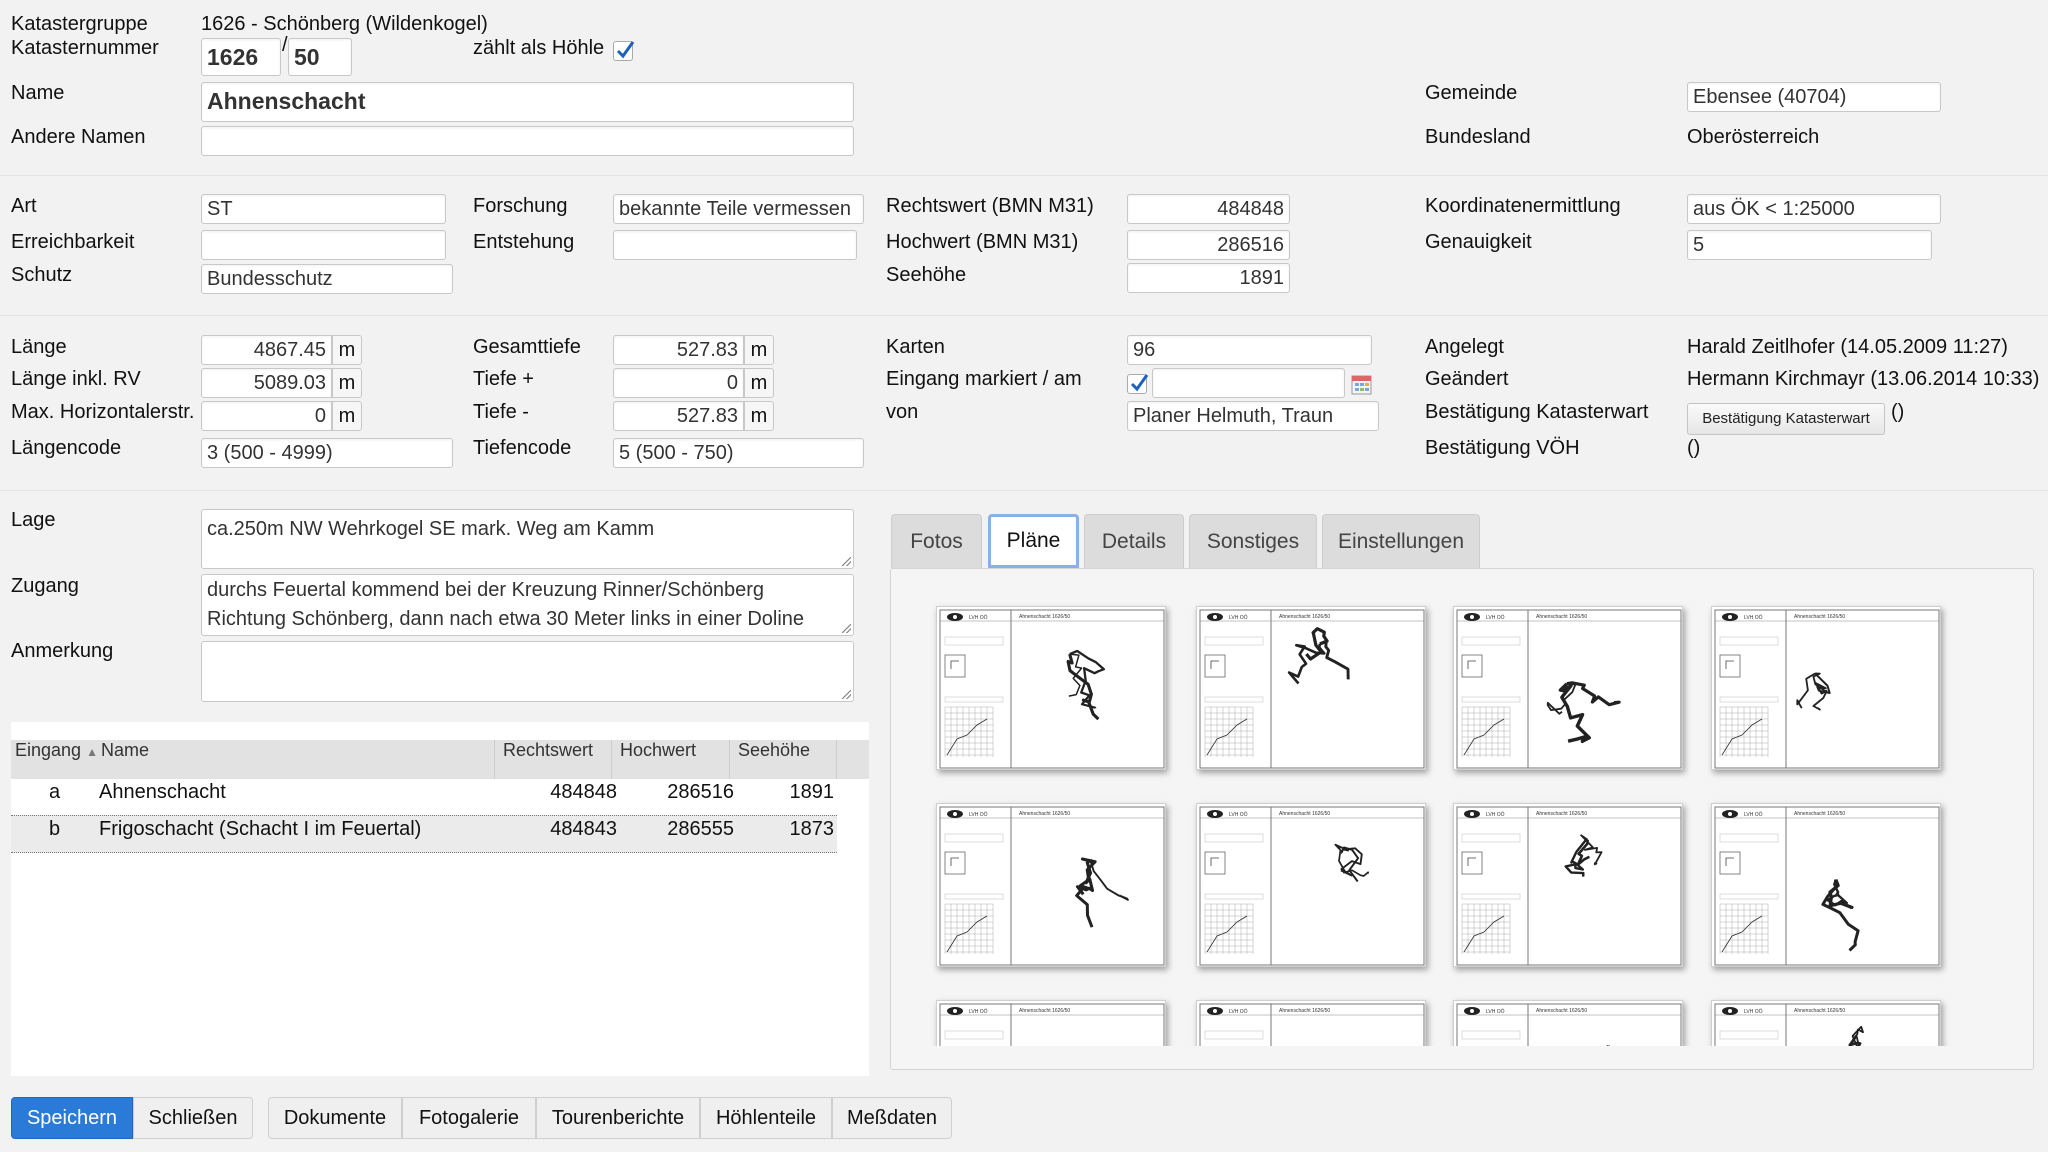 The width and height of the screenshot is (2048, 1152). I want to click on column-header-rechtswert: Rechtswert, so click(548, 750).